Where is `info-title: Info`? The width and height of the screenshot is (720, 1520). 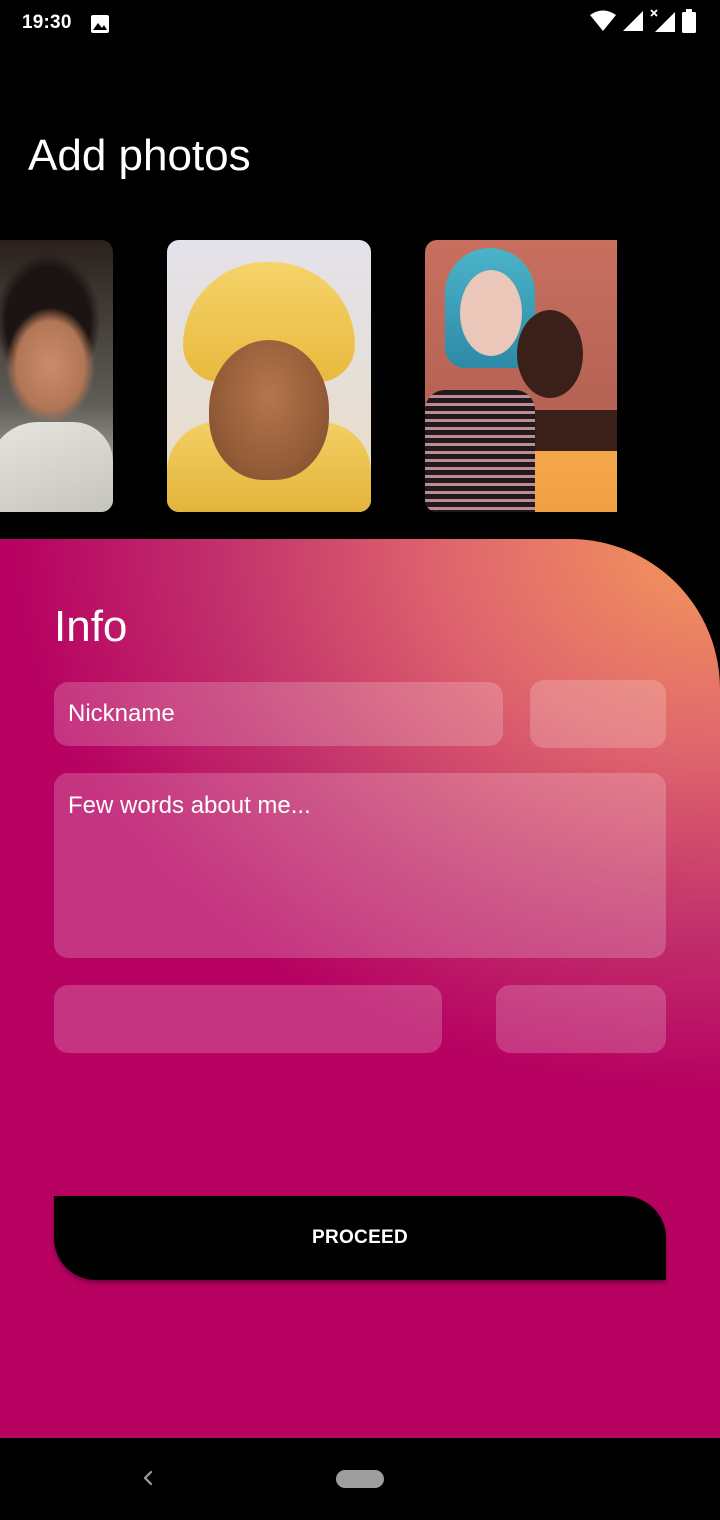 info-title: Info is located at coordinates (91, 626).